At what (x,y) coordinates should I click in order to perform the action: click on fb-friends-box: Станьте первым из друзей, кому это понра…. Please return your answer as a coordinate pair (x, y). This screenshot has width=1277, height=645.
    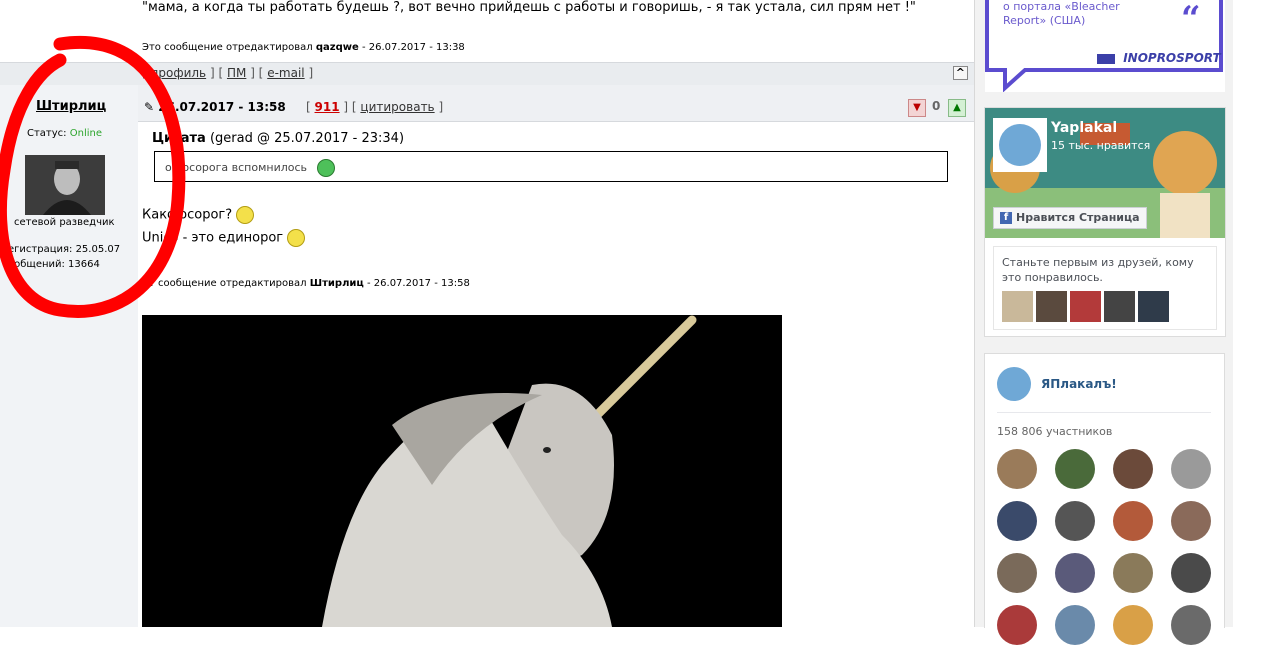
    Looking at the image, I should click on (1105, 288).